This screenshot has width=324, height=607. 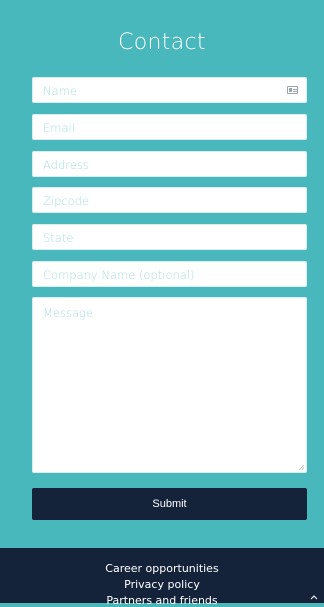 I want to click on email-field: Email, so click(x=169, y=127).